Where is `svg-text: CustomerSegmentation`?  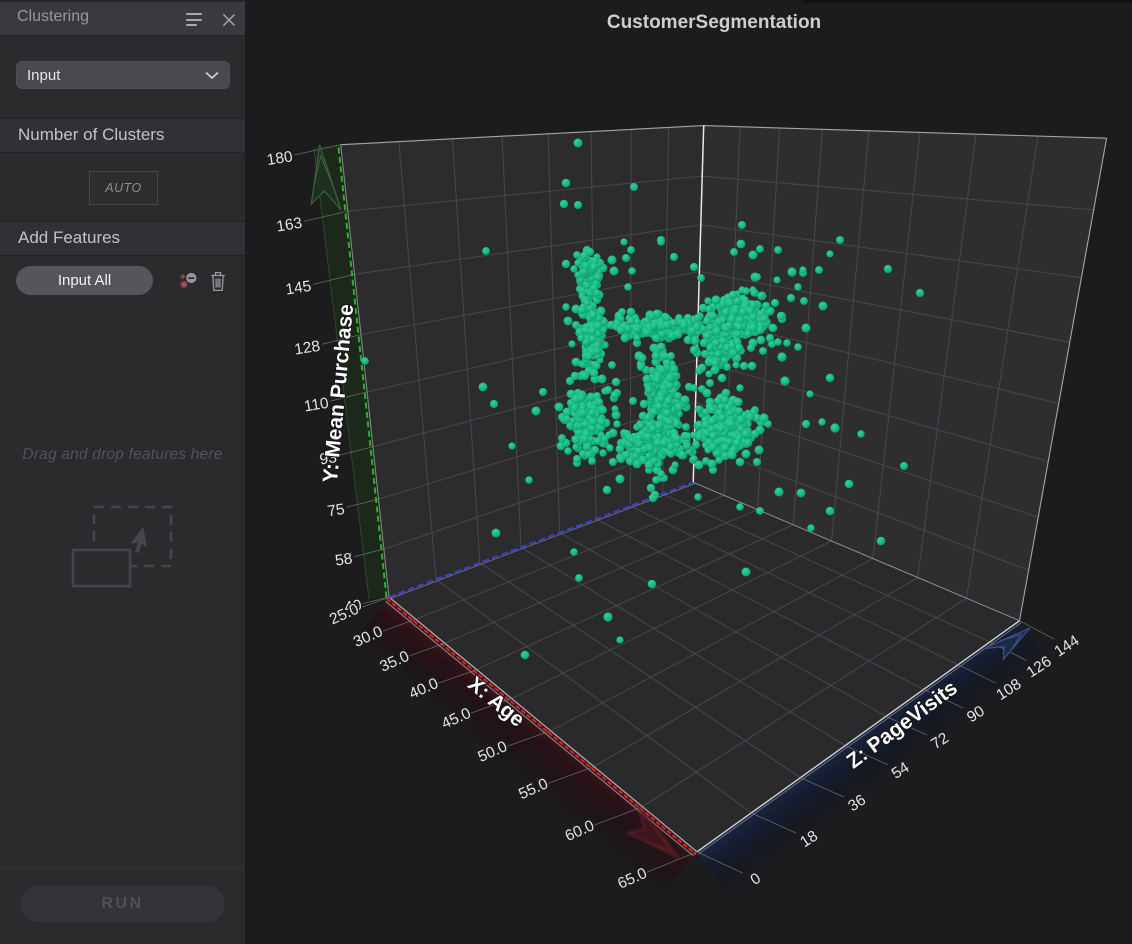
svg-text: CustomerSegmentation is located at coordinates (714, 22).